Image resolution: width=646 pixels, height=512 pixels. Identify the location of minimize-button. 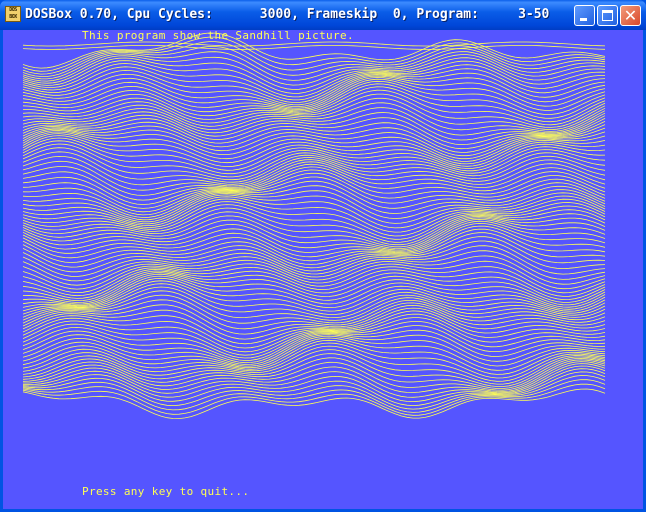
(584, 15).